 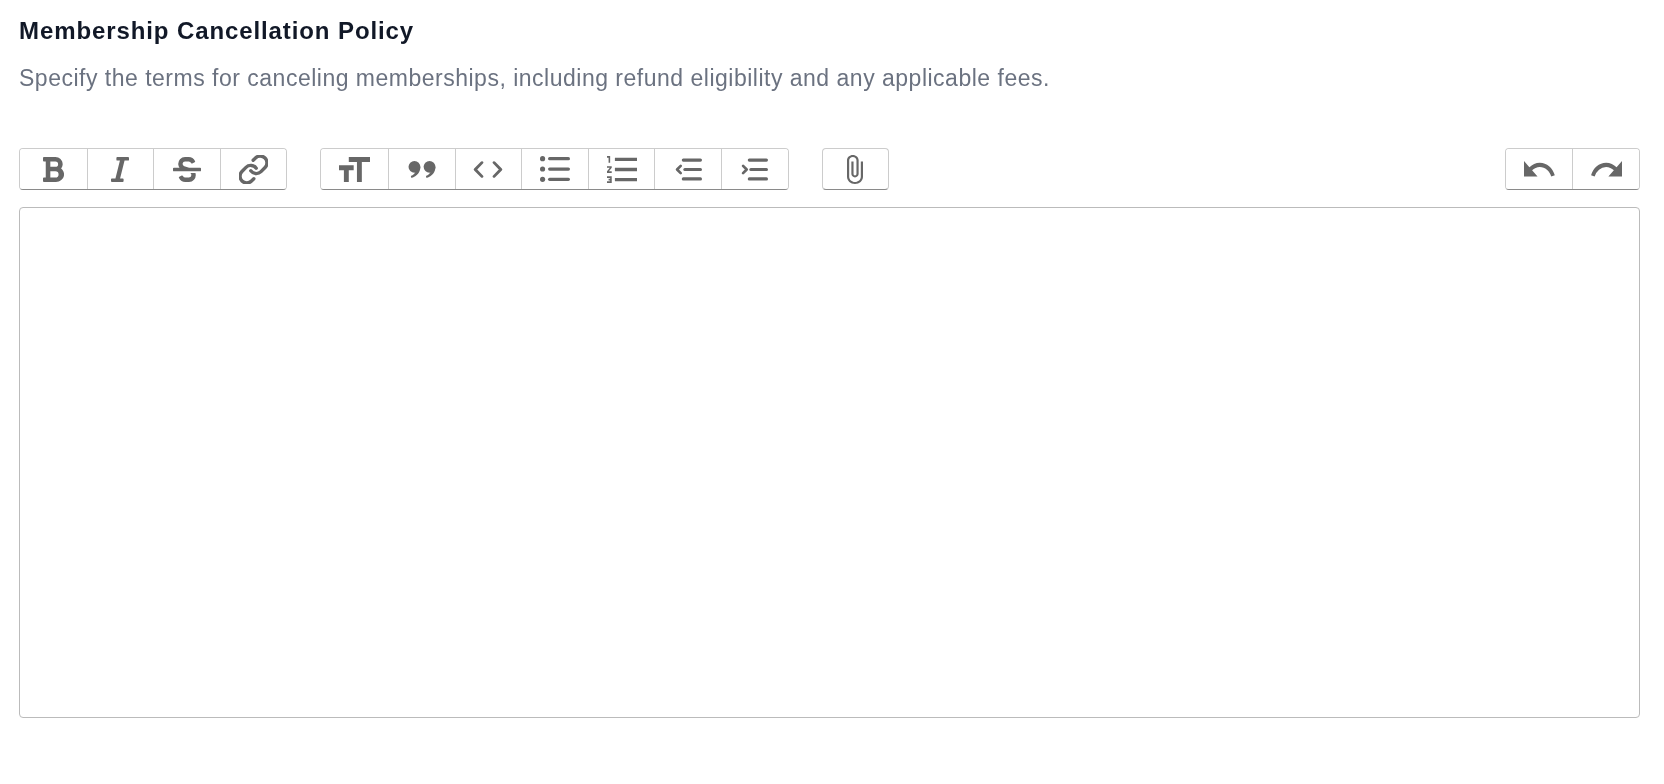 I want to click on code-icon, so click(x=488, y=169).